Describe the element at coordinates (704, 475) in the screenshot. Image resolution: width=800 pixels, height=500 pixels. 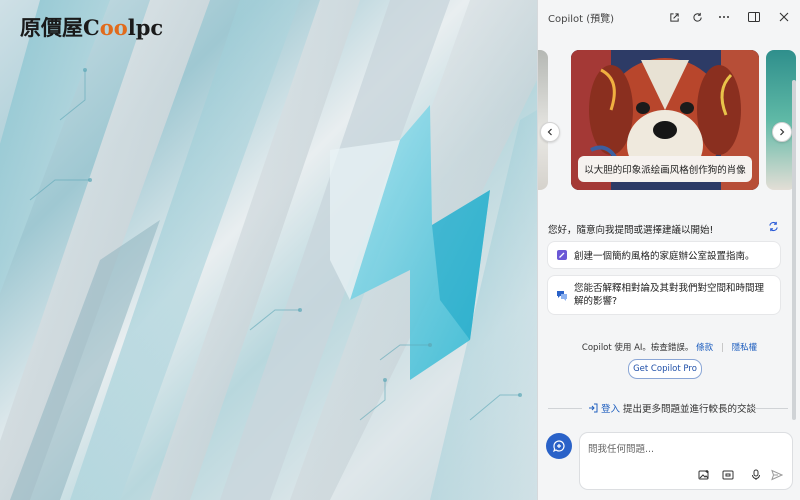
I see `image-upload-icon` at that location.